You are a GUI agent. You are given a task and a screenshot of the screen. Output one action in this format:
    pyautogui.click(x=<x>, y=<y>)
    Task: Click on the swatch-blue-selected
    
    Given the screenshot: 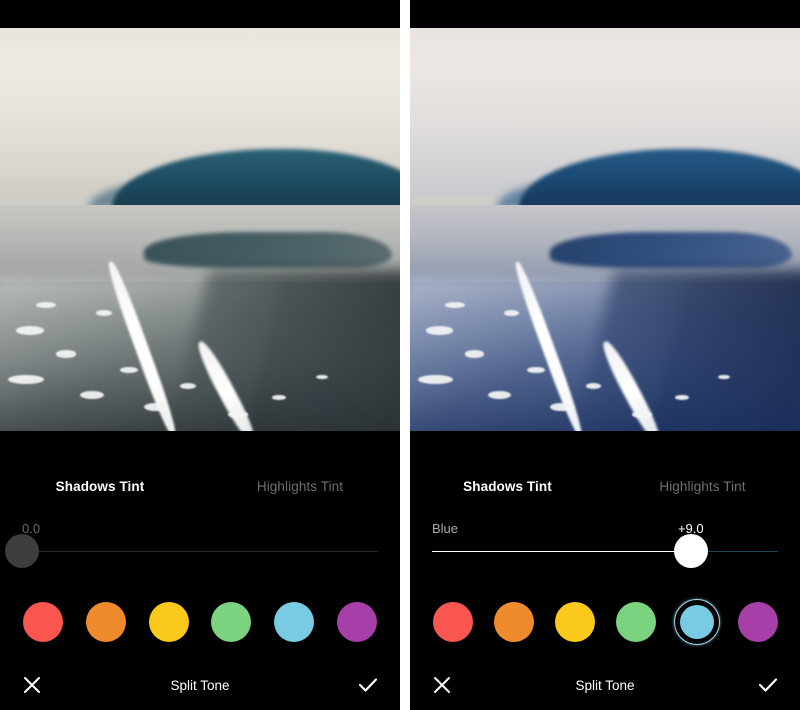 What is the action you would take?
    pyautogui.click(x=696, y=622)
    